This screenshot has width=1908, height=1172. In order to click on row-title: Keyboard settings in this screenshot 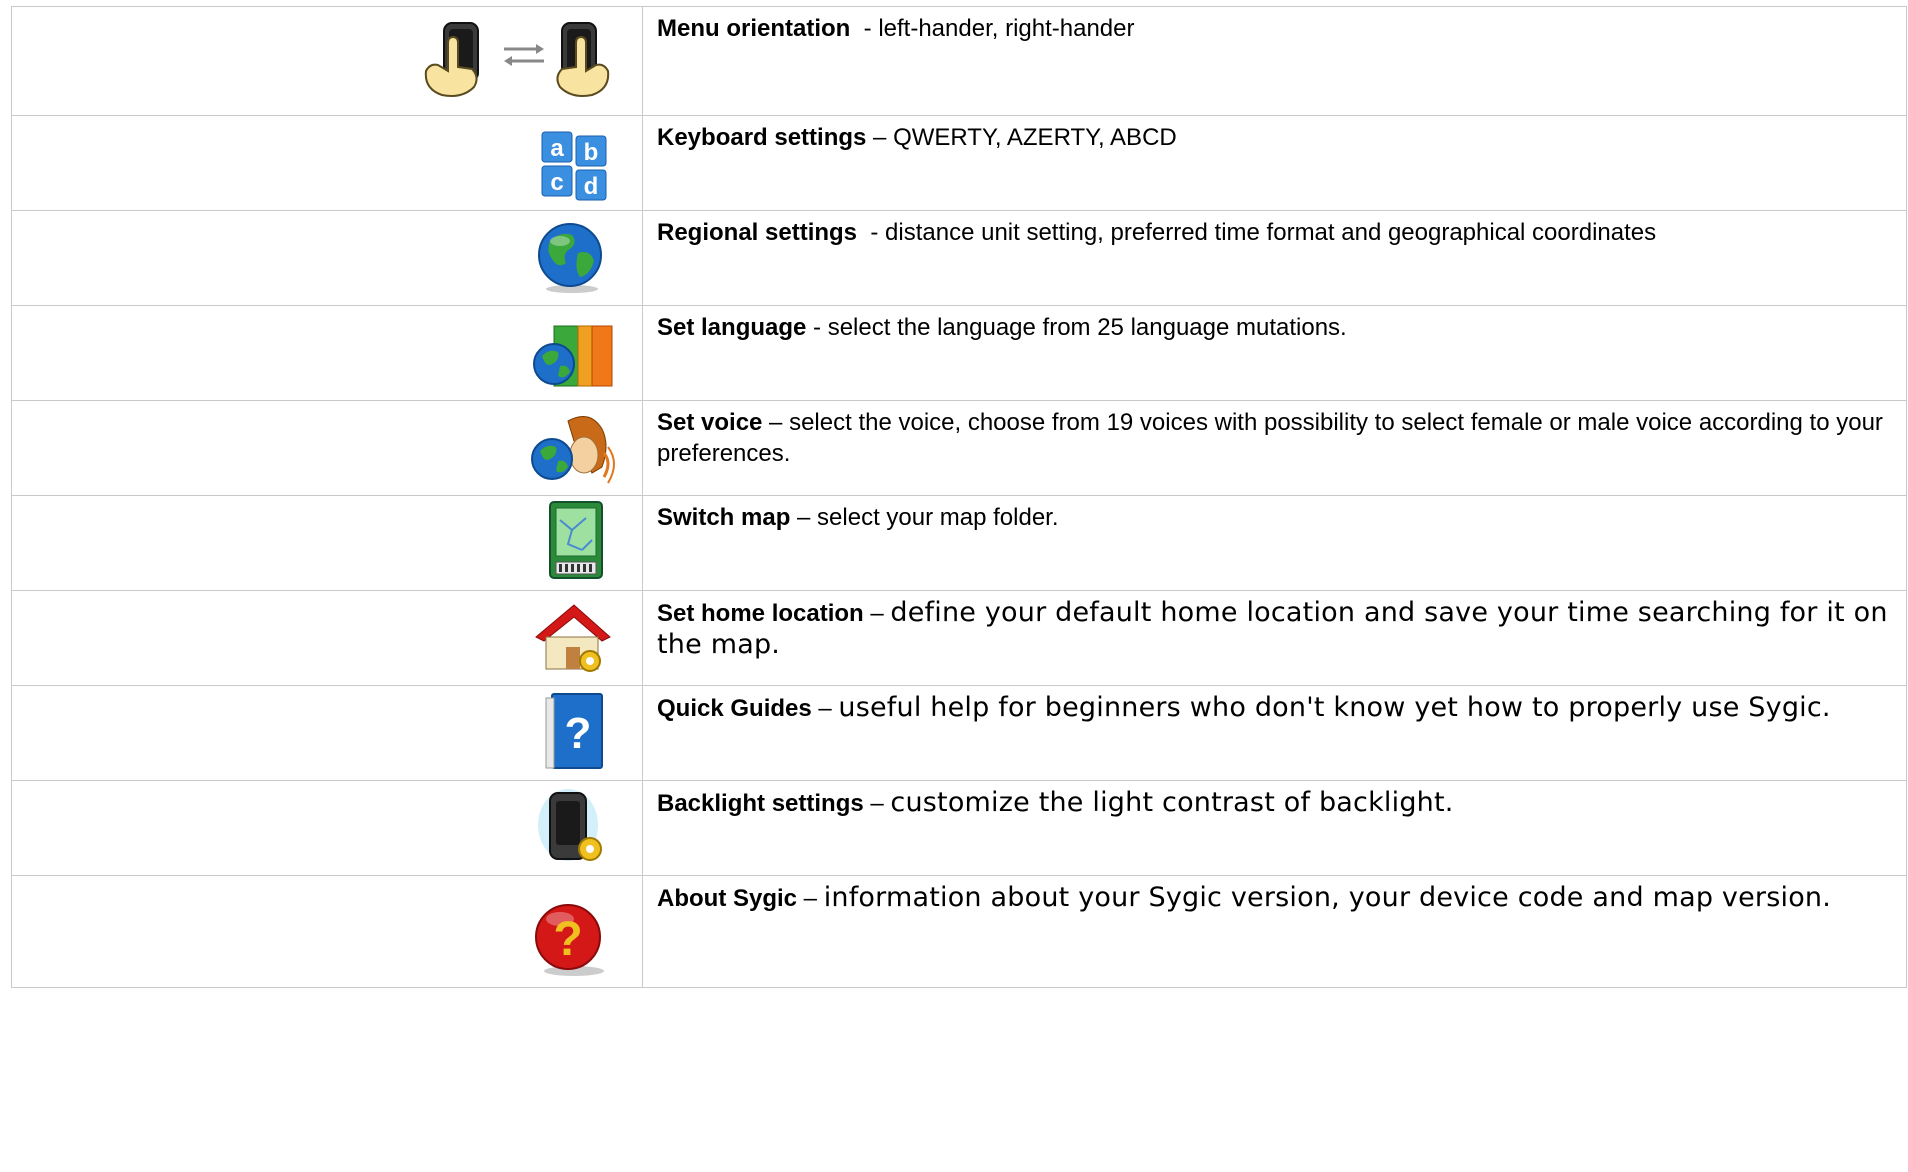, I will do `click(762, 137)`.